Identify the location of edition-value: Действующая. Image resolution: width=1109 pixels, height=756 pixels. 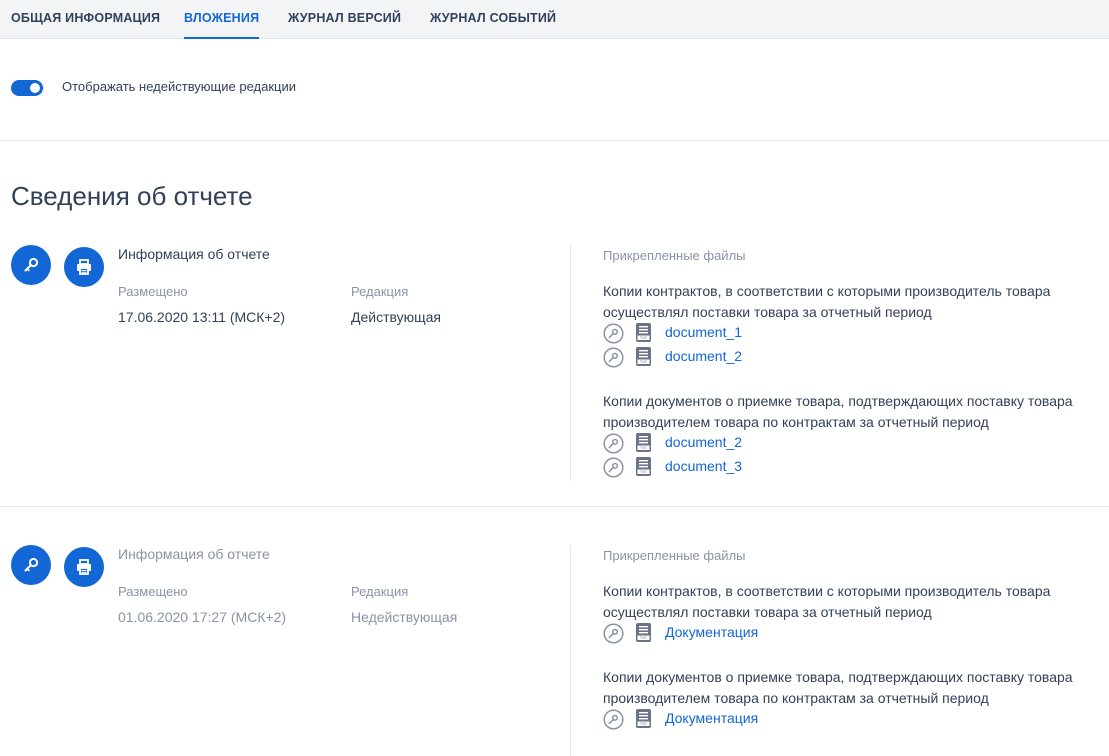
(396, 317).